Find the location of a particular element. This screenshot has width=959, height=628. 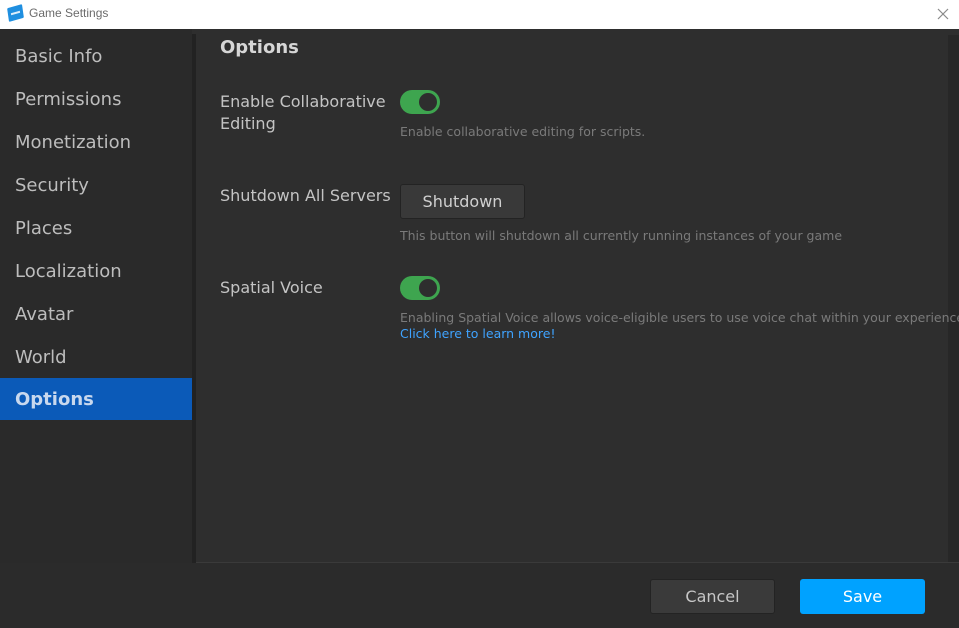

sidebar-item-places: Places is located at coordinates (96, 228).